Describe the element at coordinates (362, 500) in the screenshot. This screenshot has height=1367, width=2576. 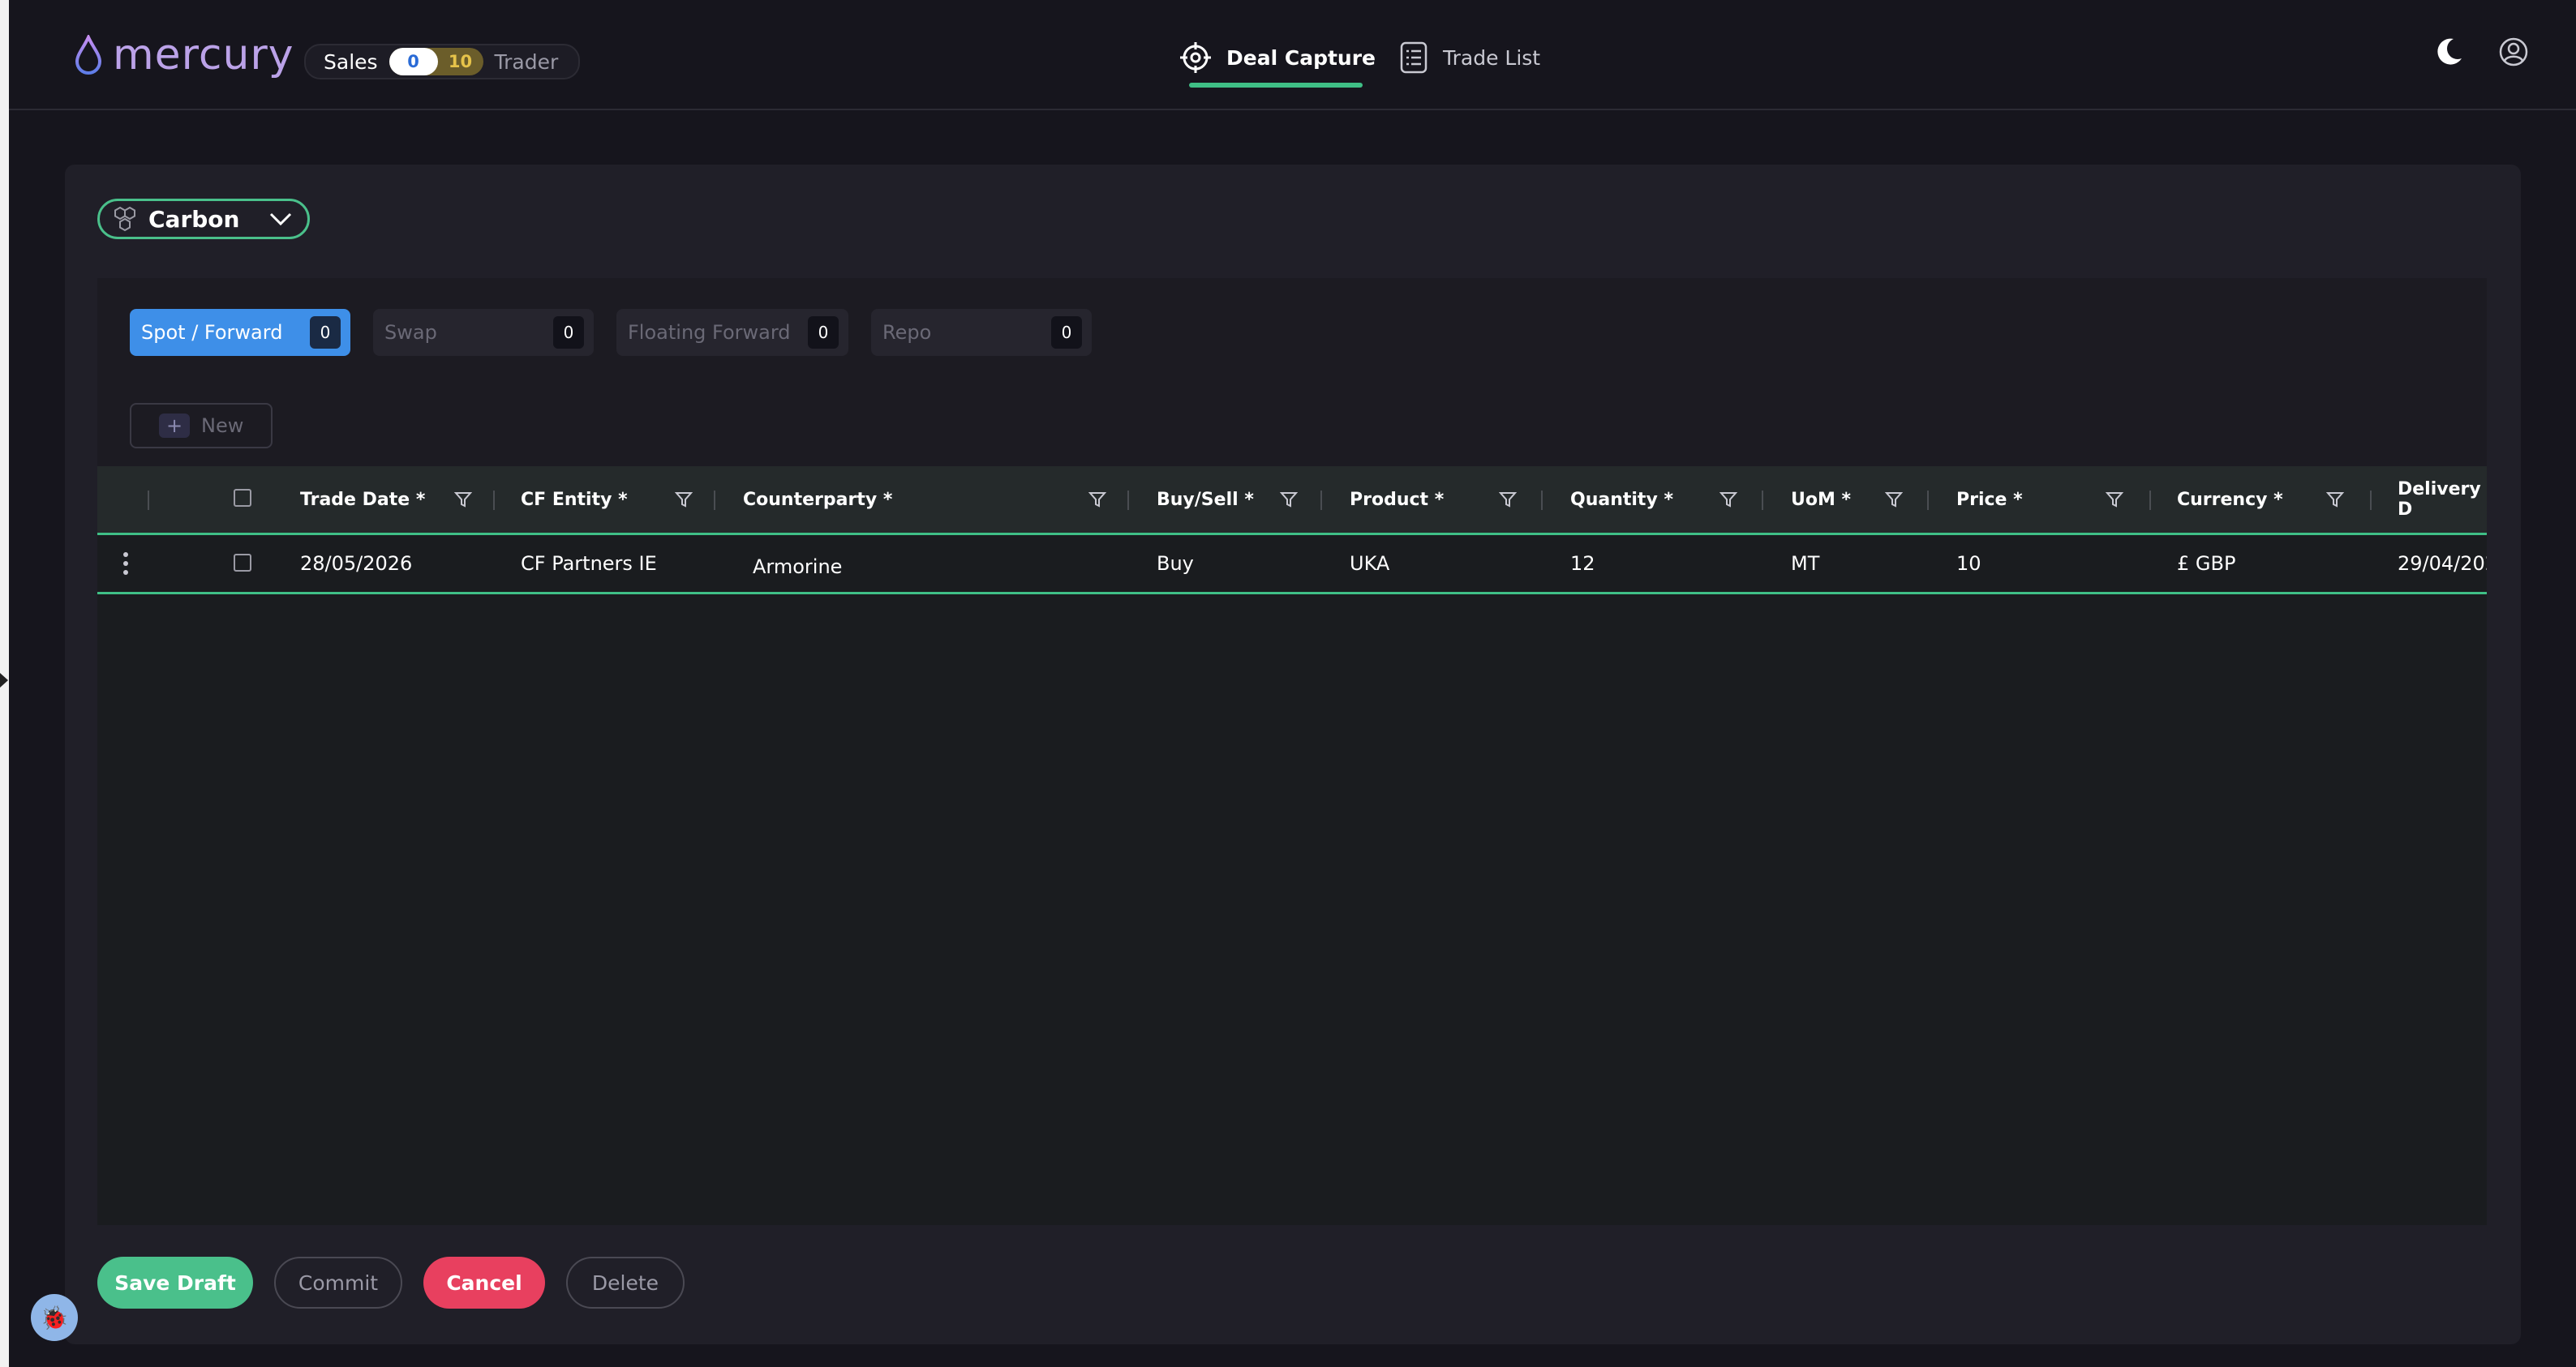
I see `header-trade-date: Trade Date *` at that location.